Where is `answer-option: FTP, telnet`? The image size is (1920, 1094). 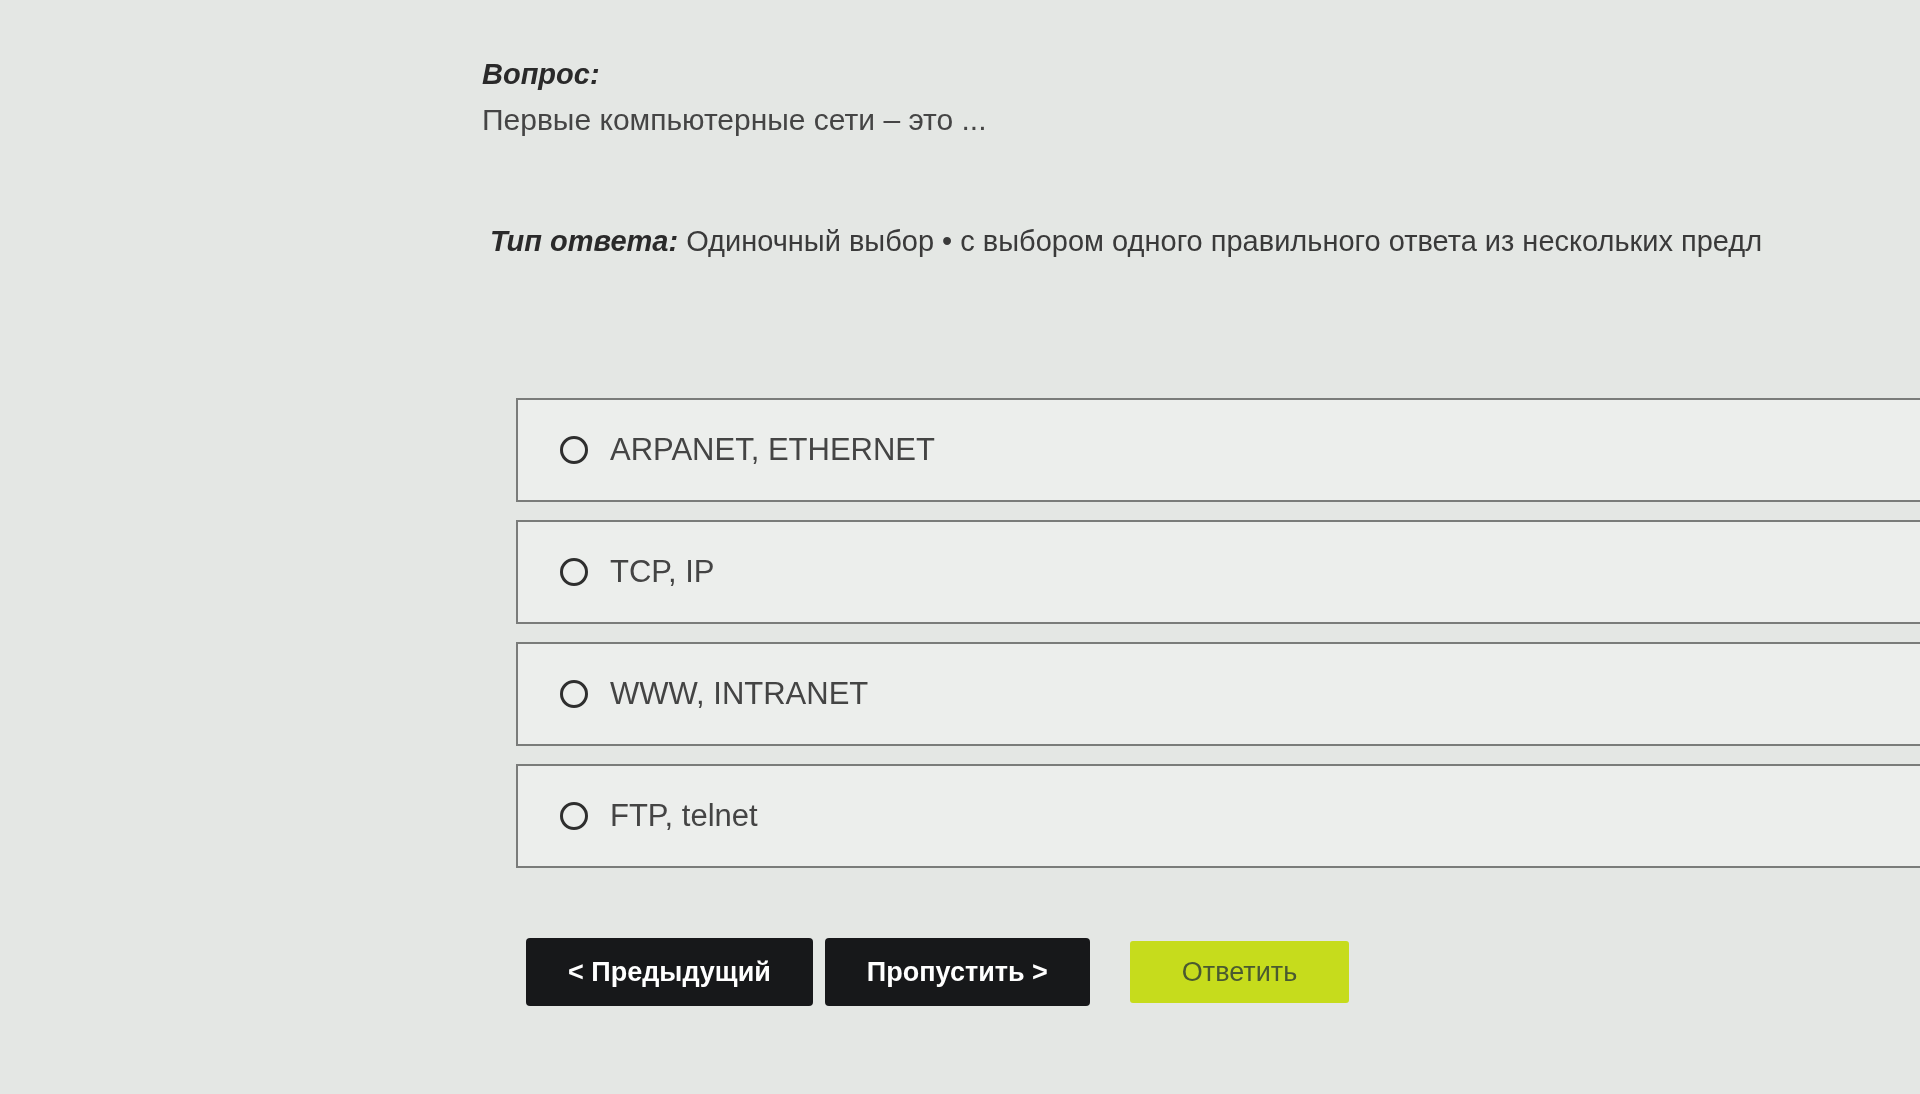 answer-option: FTP, telnet is located at coordinates (1218, 816).